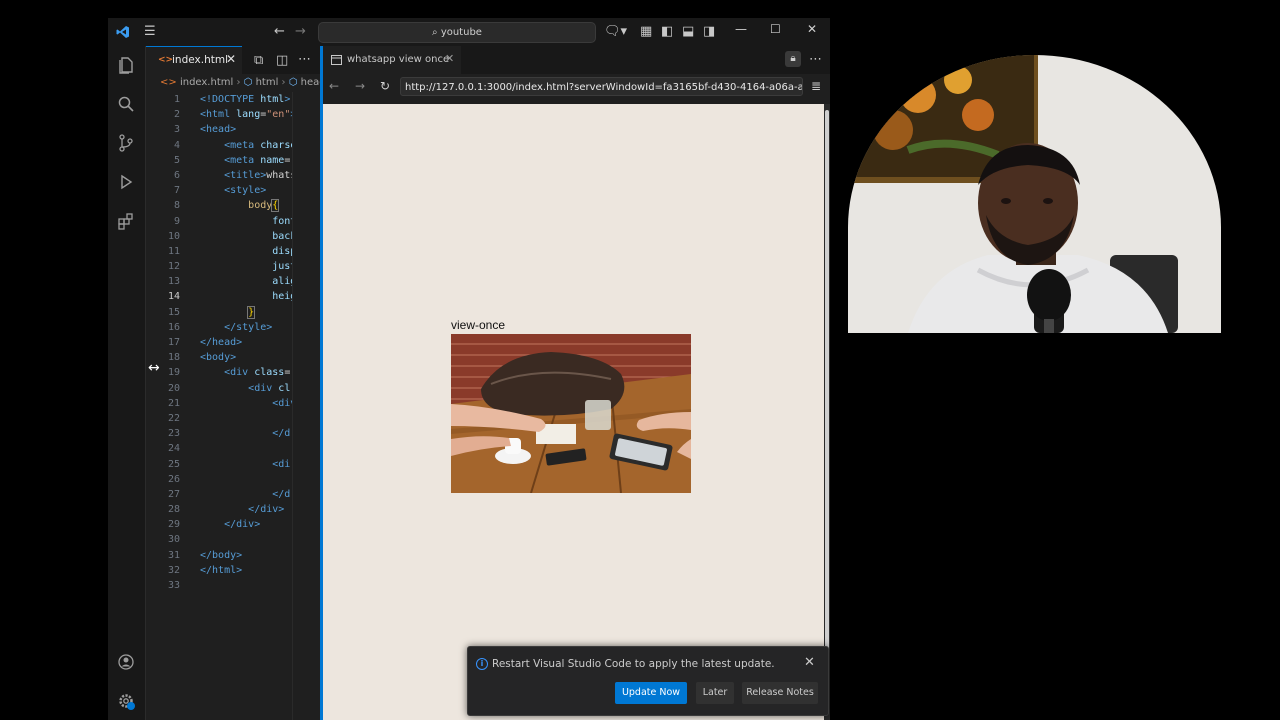  I want to click on line-number: 22, so click(173, 418).